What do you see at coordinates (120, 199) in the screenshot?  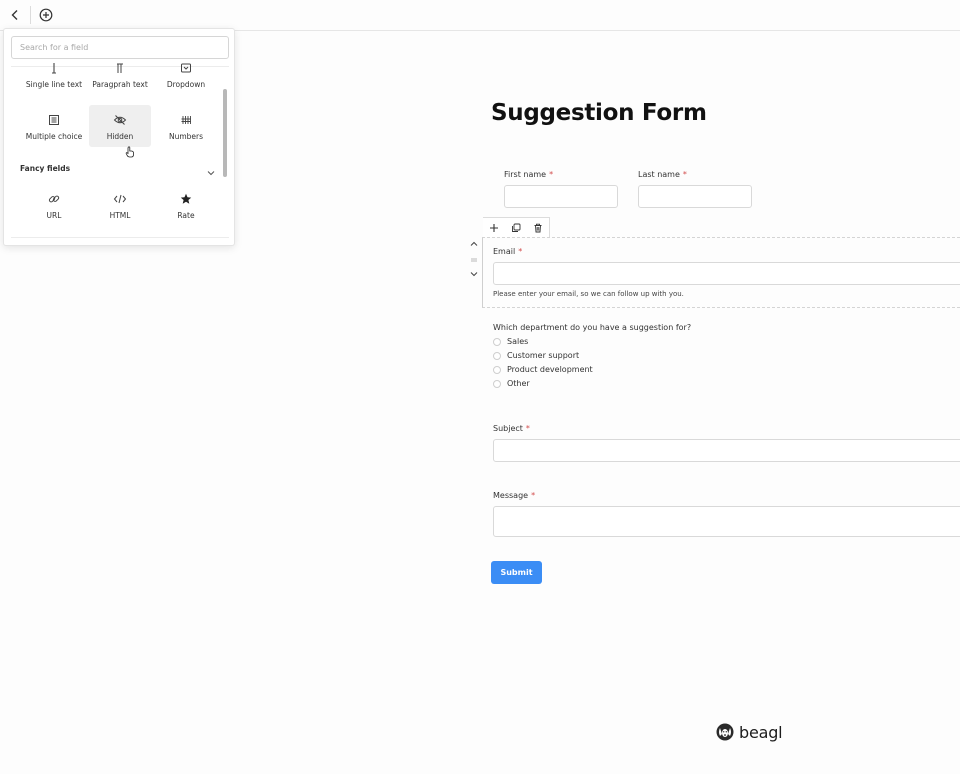 I see `code-icon` at bounding box center [120, 199].